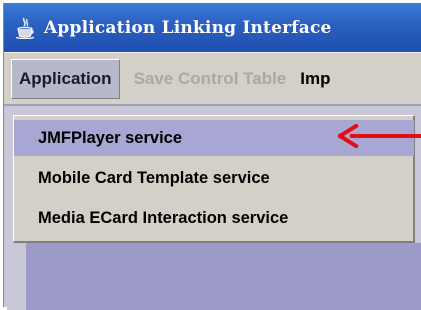 Image resolution: width=421 pixels, height=310 pixels. Describe the element at coordinates (214, 178) in the screenshot. I see `menu-item-mobile-card-template-service: Mobile Card Template service` at that location.